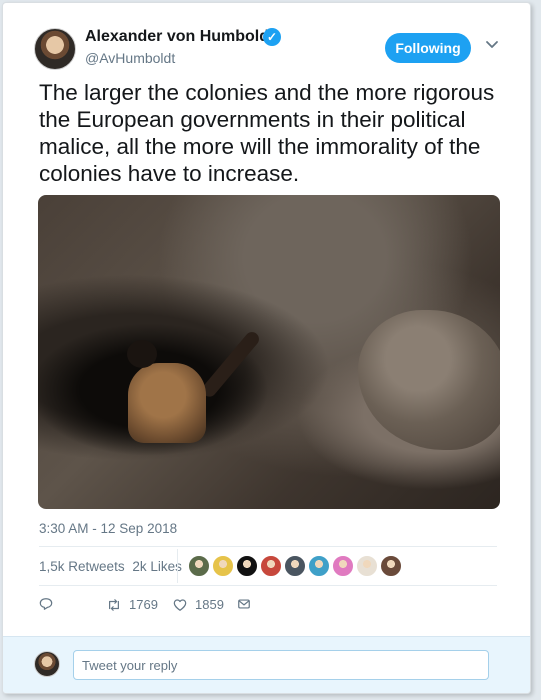 This screenshot has width=541, height=700. Describe the element at coordinates (157, 566) in the screenshot. I see `likes-stat: 2k Likes` at that location.